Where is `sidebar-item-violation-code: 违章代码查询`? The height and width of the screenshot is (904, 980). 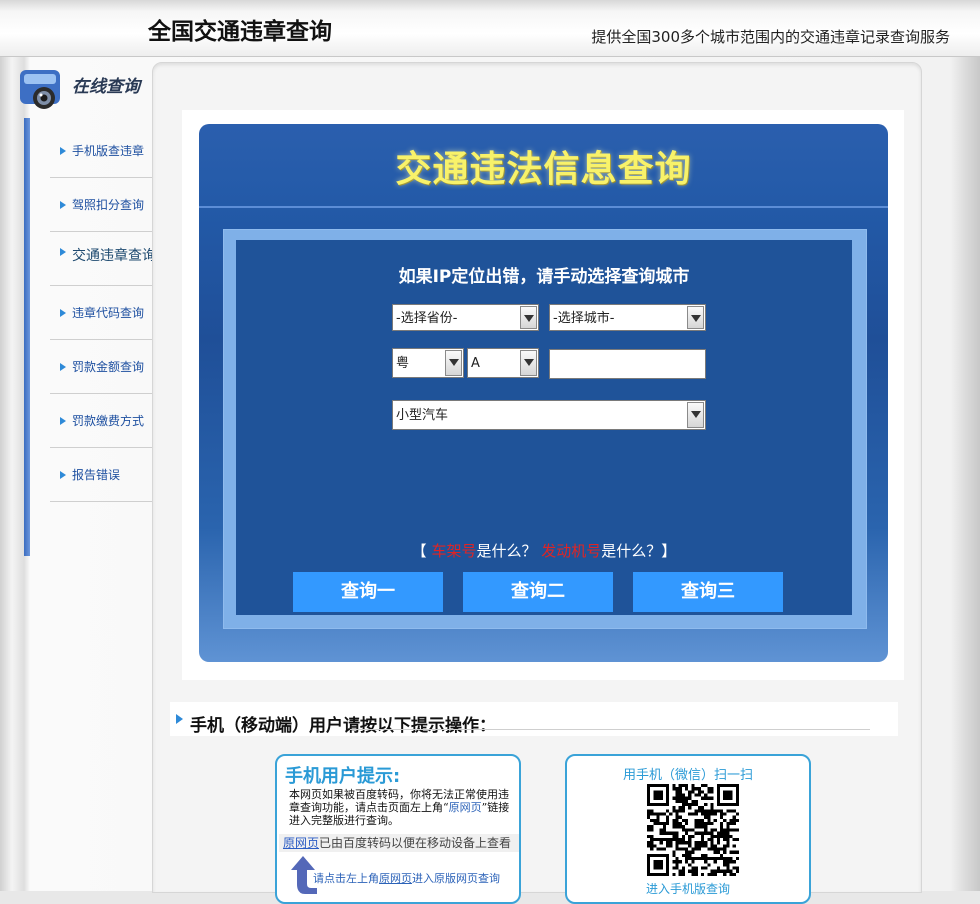 sidebar-item-violation-code: 违章代码查询 is located at coordinates (101, 313).